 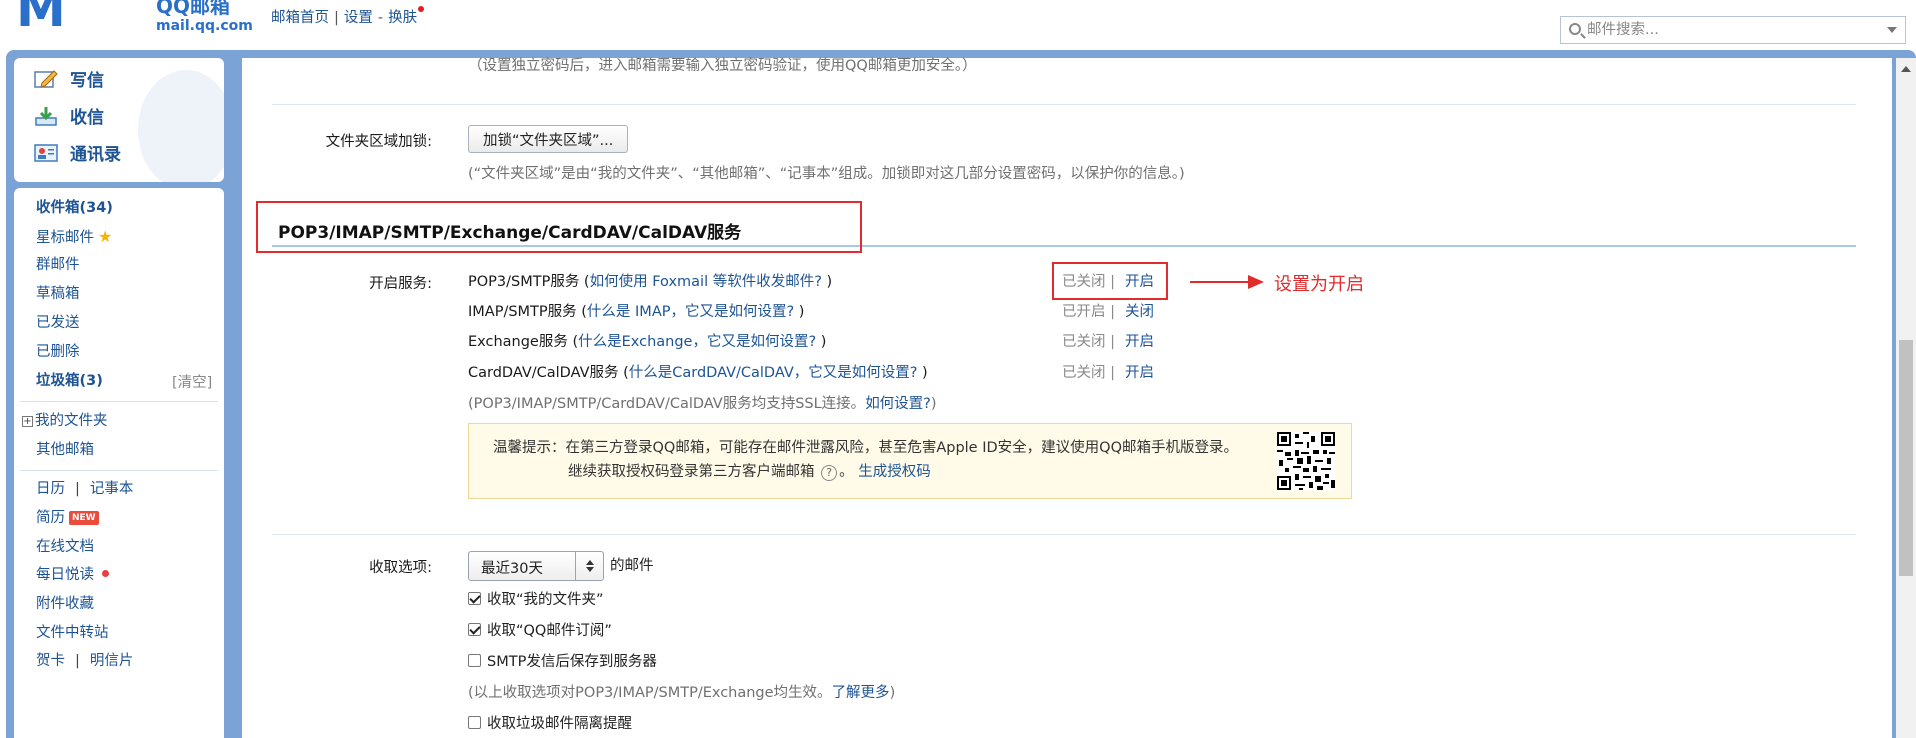 I want to click on receive-options-label: 收取选项:, so click(x=400, y=568).